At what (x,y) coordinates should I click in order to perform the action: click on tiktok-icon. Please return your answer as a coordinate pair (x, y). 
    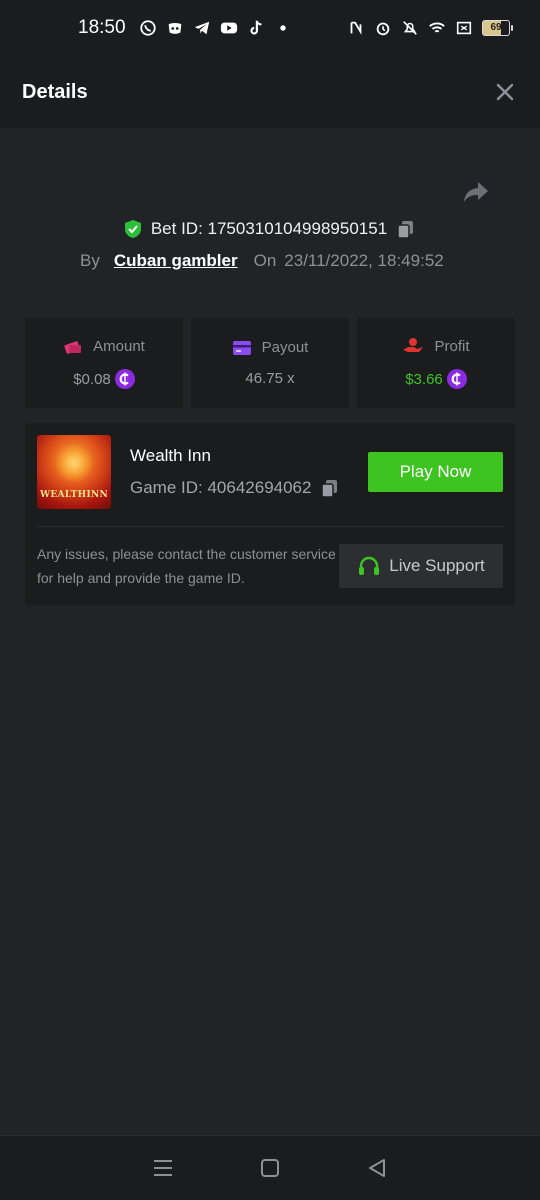
    Looking at the image, I should click on (256, 27).